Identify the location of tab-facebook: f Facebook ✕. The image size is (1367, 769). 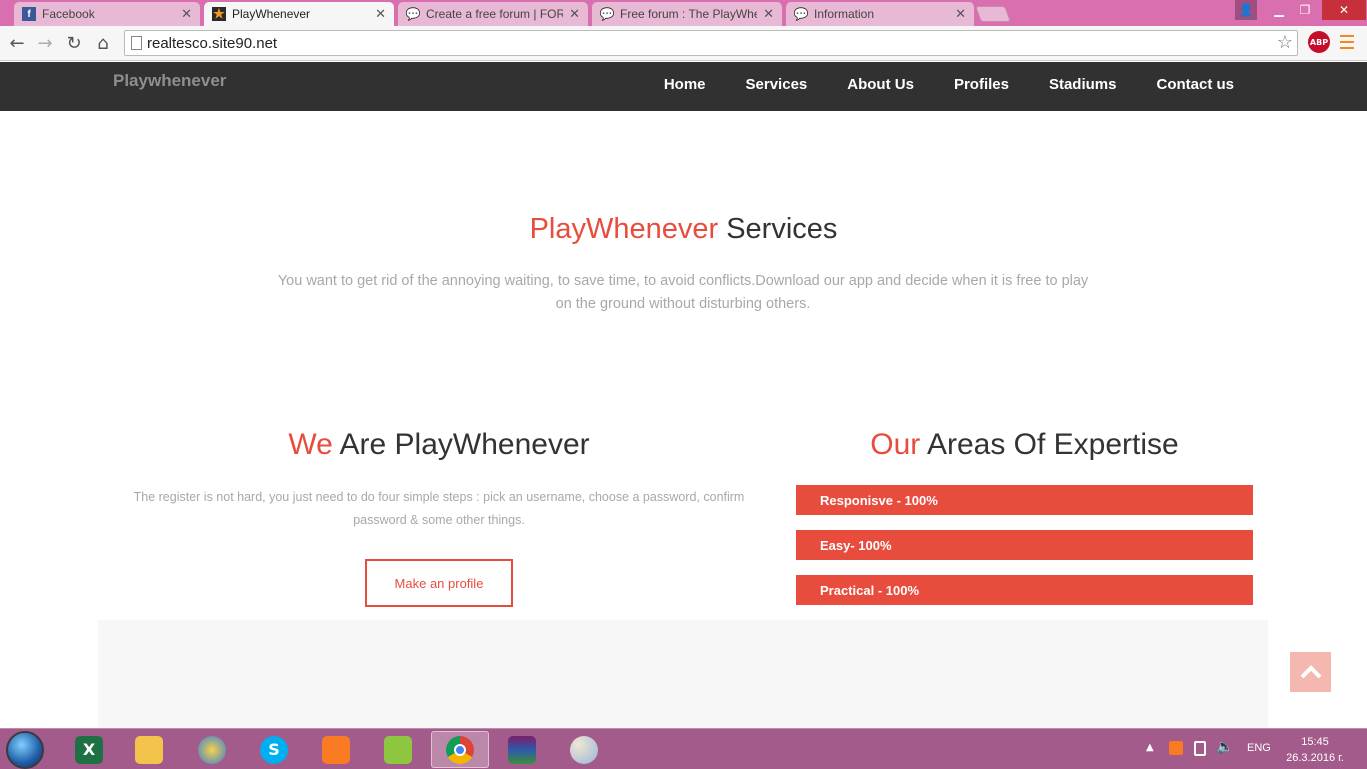
(107, 14).